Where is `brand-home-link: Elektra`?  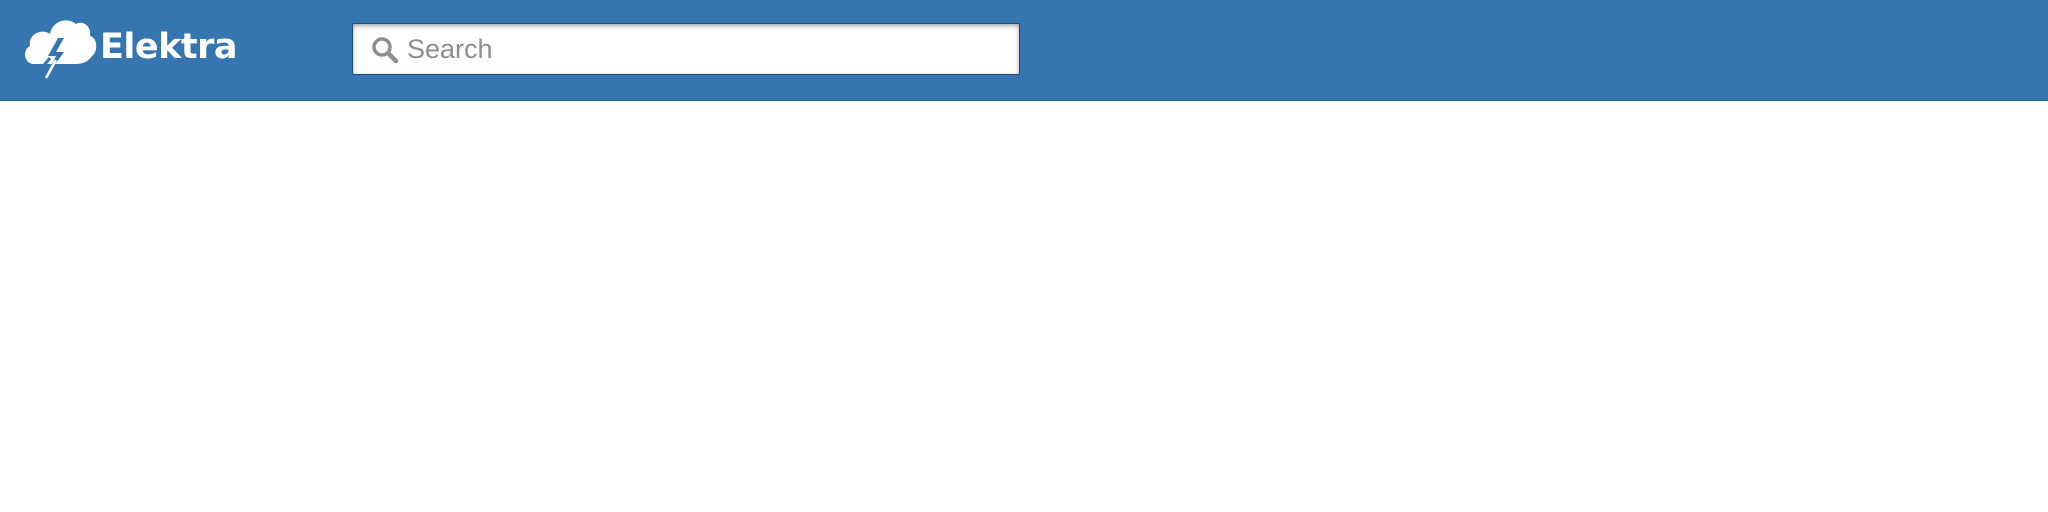 brand-home-link: Elektra is located at coordinates (130, 49).